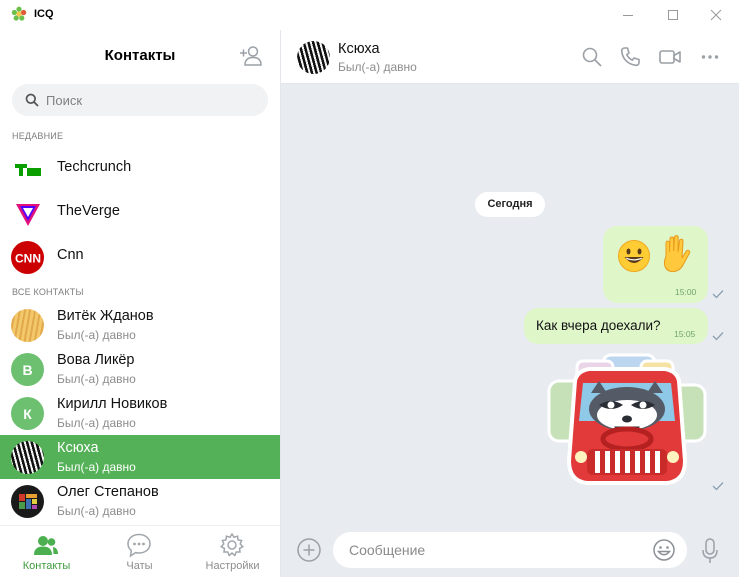 This screenshot has width=739, height=577. I want to click on message-input, so click(499, 550).